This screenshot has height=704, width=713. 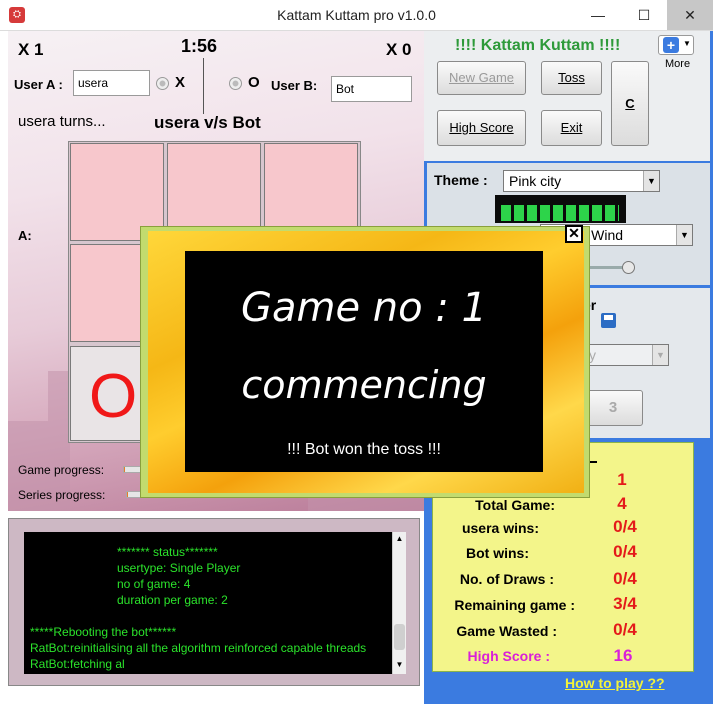 What do you see at coordinates (626, 355) in the screenshot?
I see `disabled-select: y ▼` at bounding box center [626, 355].